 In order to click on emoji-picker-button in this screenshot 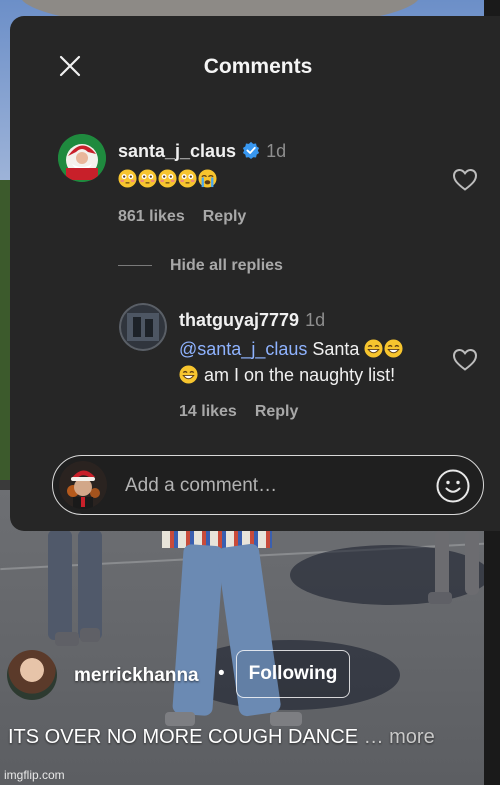, I will do `click(453, 486)`.